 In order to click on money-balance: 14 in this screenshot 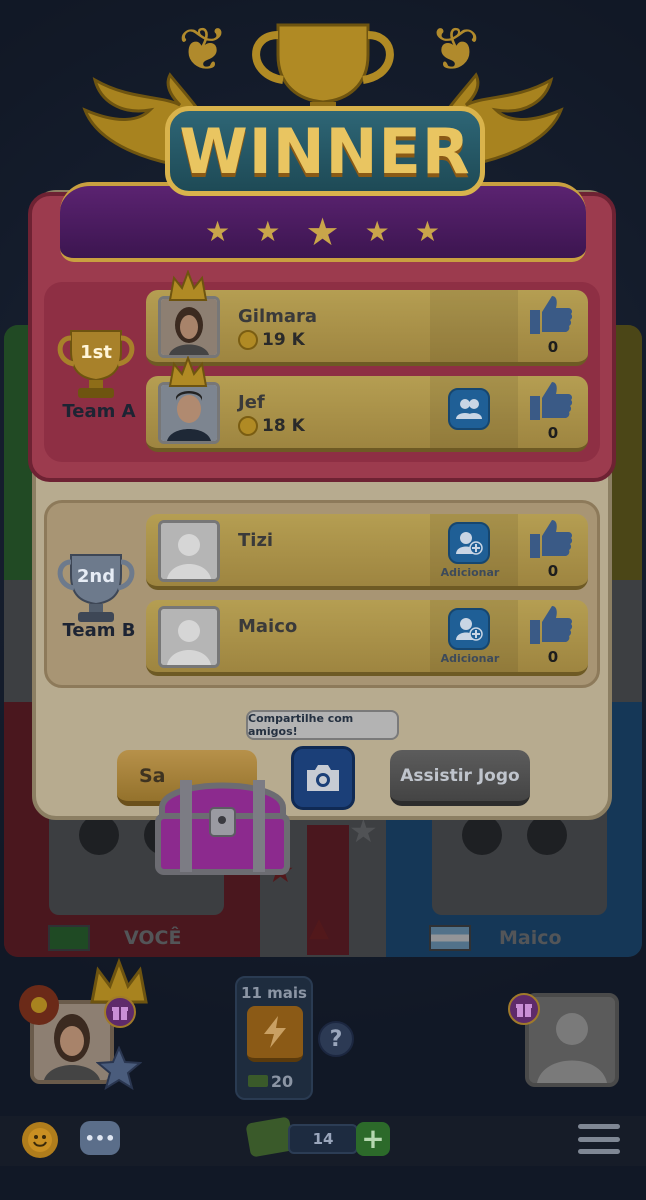, I will do `click(323, 1139)`.